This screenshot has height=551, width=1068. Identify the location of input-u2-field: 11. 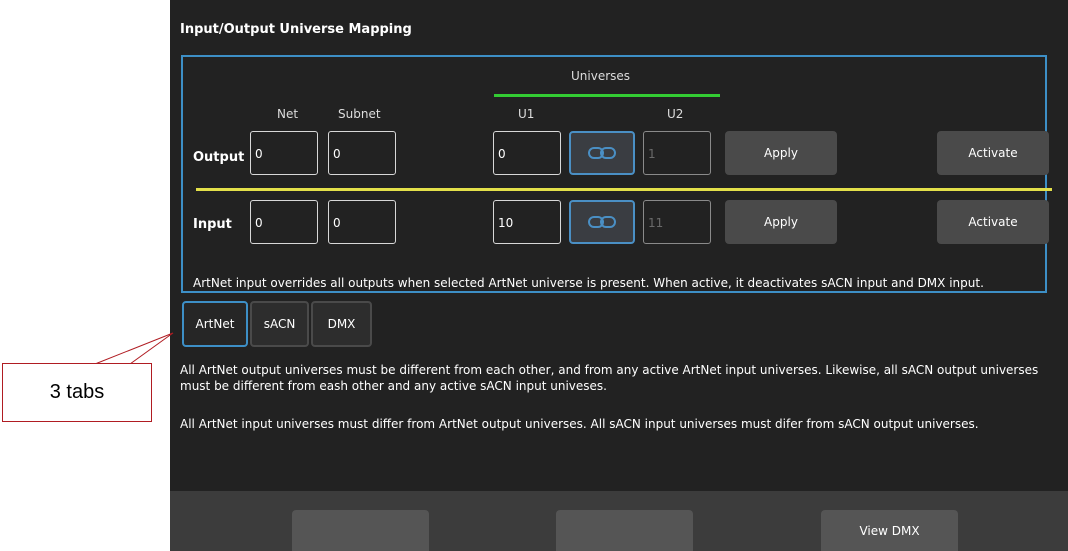
(677, 222).